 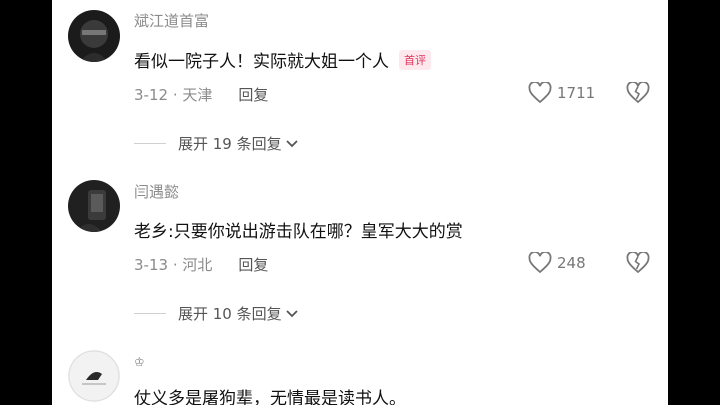 I want to click on comment-text: 仗义多是屠狗辈，无情最是读书人。, so click(x=270, y=397).